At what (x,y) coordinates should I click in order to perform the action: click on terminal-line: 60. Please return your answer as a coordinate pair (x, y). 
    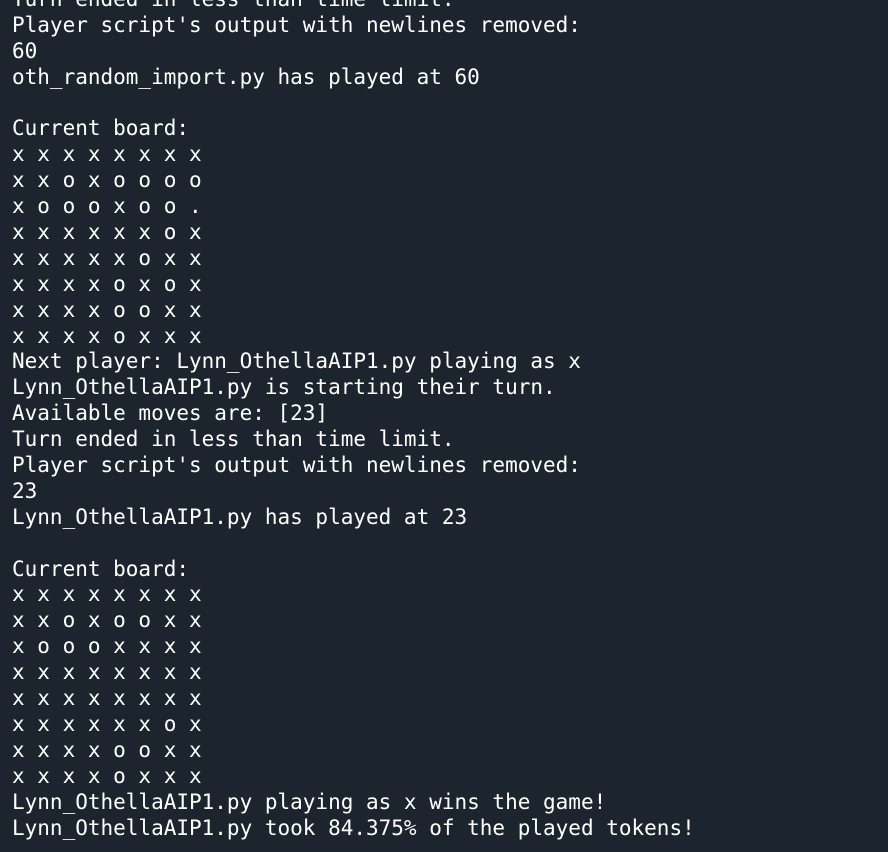
    Looking at the image, I should click on (25, 50).